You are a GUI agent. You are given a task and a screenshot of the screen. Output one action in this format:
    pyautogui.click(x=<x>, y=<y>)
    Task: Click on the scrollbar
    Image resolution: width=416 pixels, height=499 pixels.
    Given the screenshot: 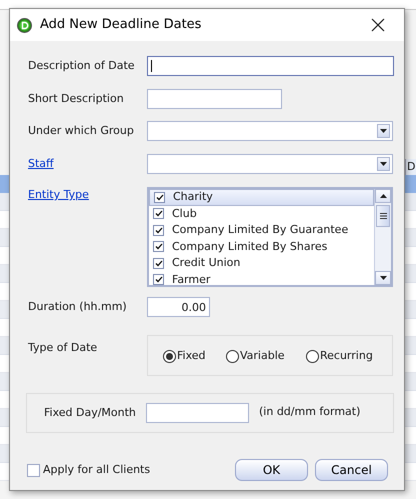 What is the action you would take?
    pyautogui.click(x=382, y=237)
    